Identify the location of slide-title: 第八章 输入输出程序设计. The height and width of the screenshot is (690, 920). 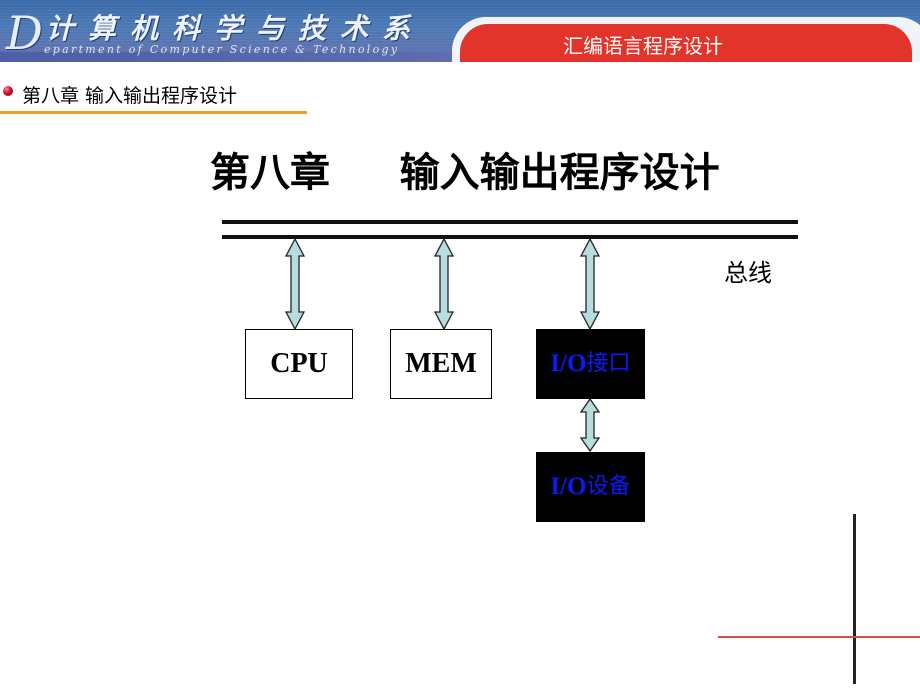
(465, 173).